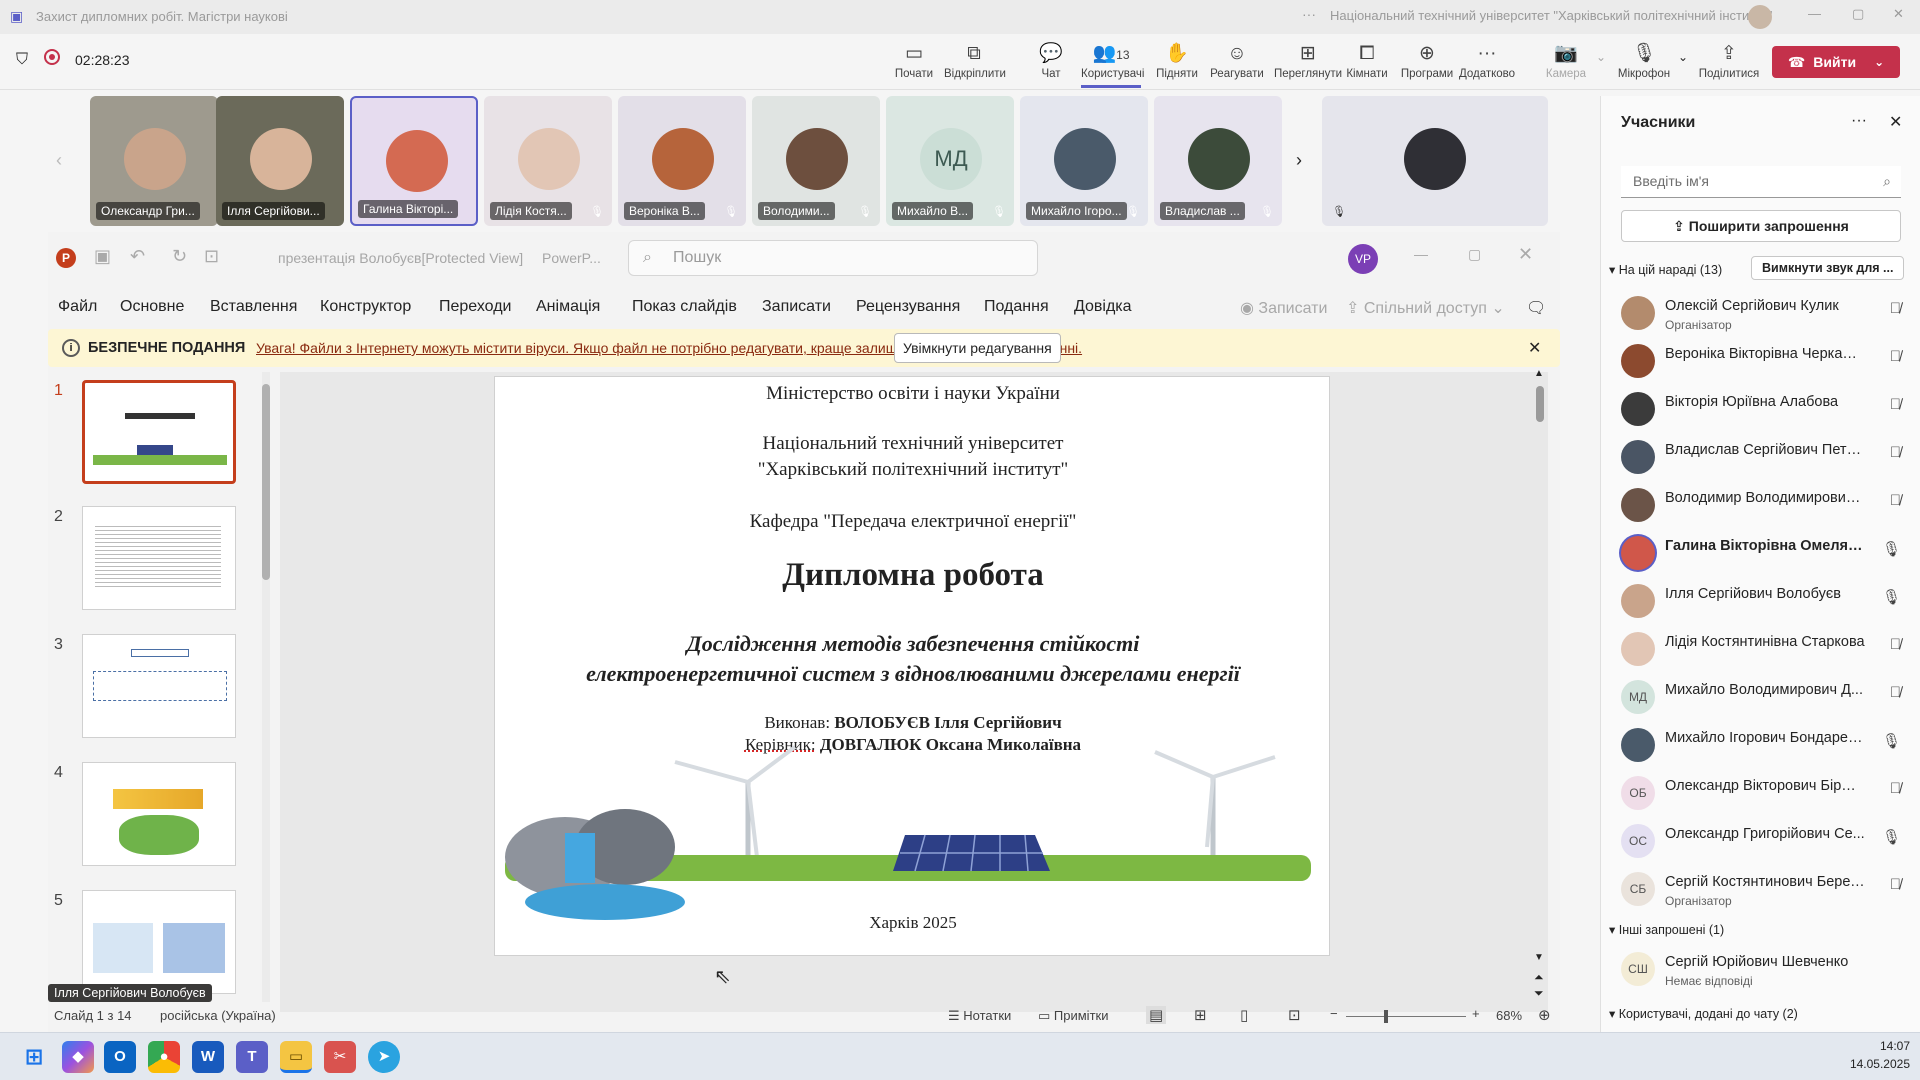 This screenshot has height=1080, width=1920. What do you see at coordinates (120, 1057) in the screenshot?
I see `outlook-icon: O` at bounding box center [120, 1057].